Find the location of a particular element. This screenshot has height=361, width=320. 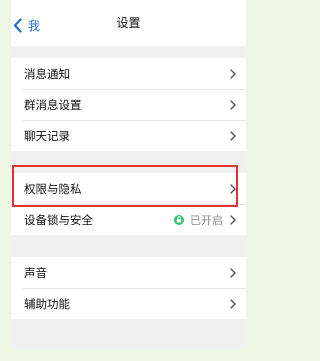

settings-item-label: 群消息设置 is located at coordinates (53, 104).